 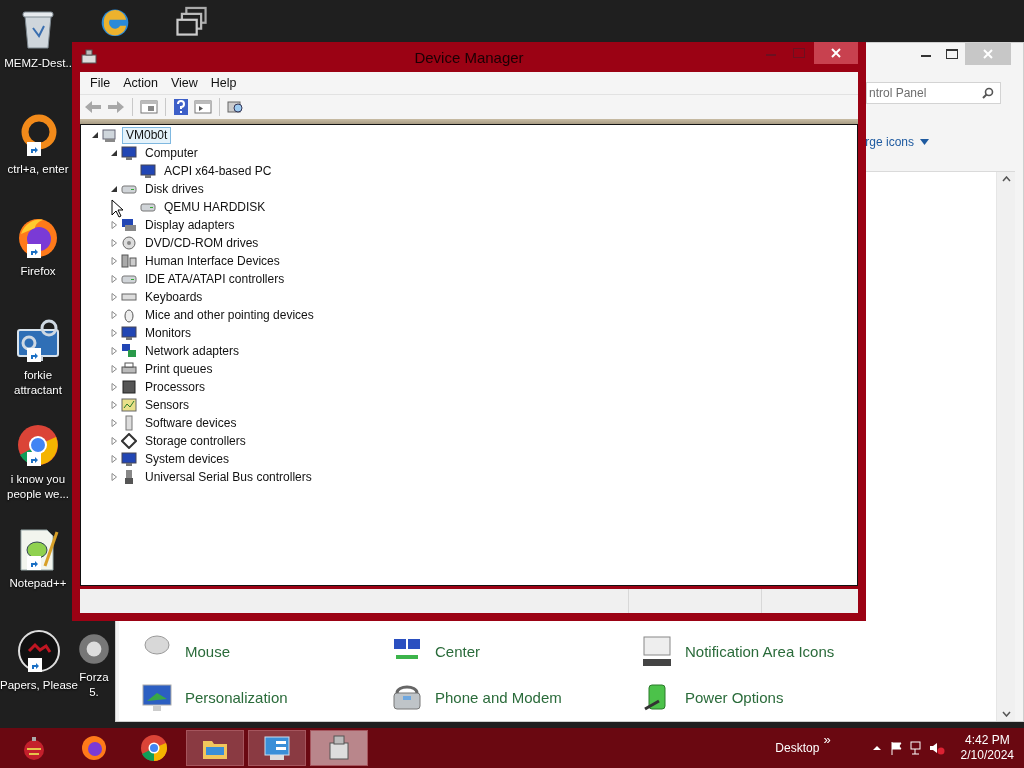 What do you see at coordinates (117, 208) in the screenshot?
I see `mouse-cursor-icon` at bounding box center [117, 208].